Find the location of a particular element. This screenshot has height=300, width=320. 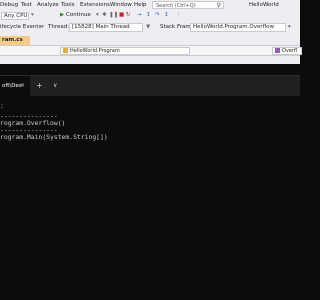

search-icon: ⚲ is located at coordinates (218, 5).